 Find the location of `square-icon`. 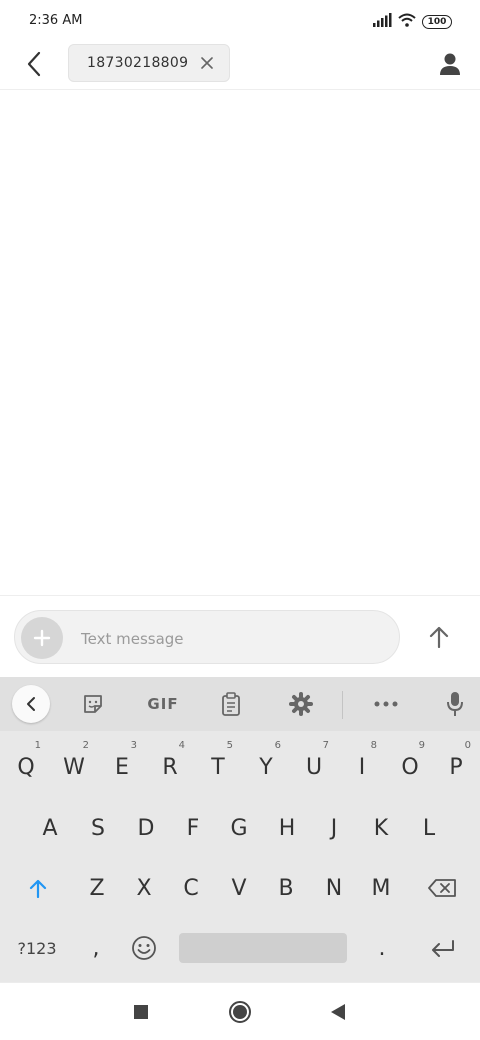

square-icon is located at coordinates (141, 1012).